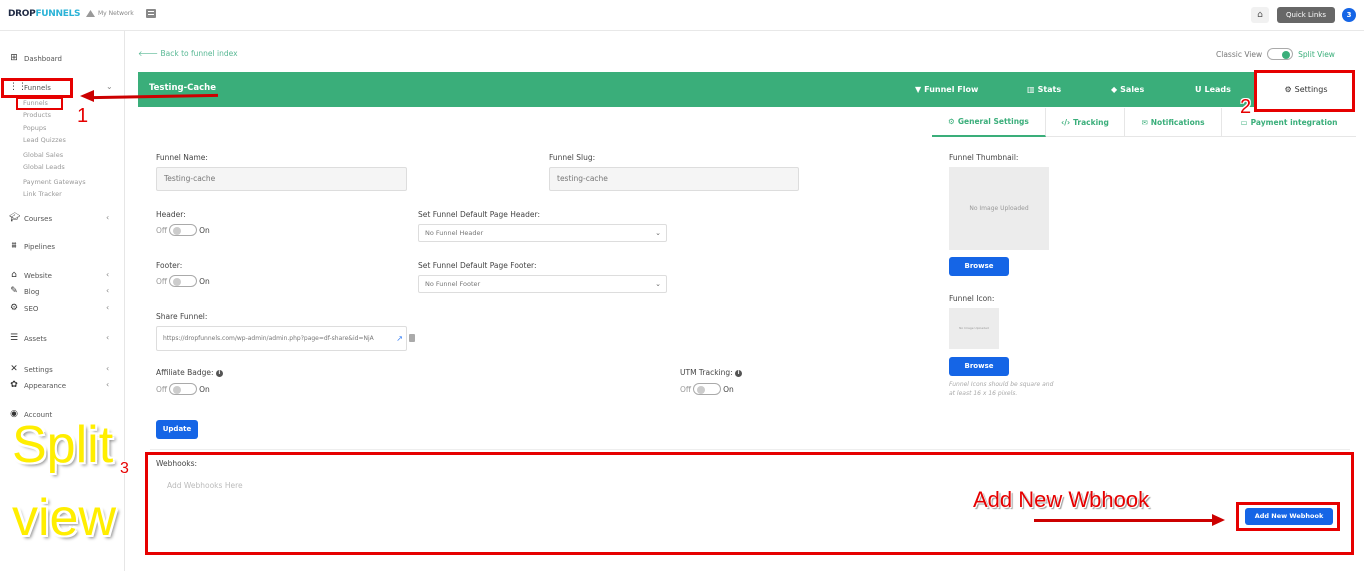 This screenshot has width=1364, height=571. What do you see at coordinates (44, 167) in the screenshot?
I see `sidebar-sub-global-leads: Global Leads` at bounding box center [44, 167].